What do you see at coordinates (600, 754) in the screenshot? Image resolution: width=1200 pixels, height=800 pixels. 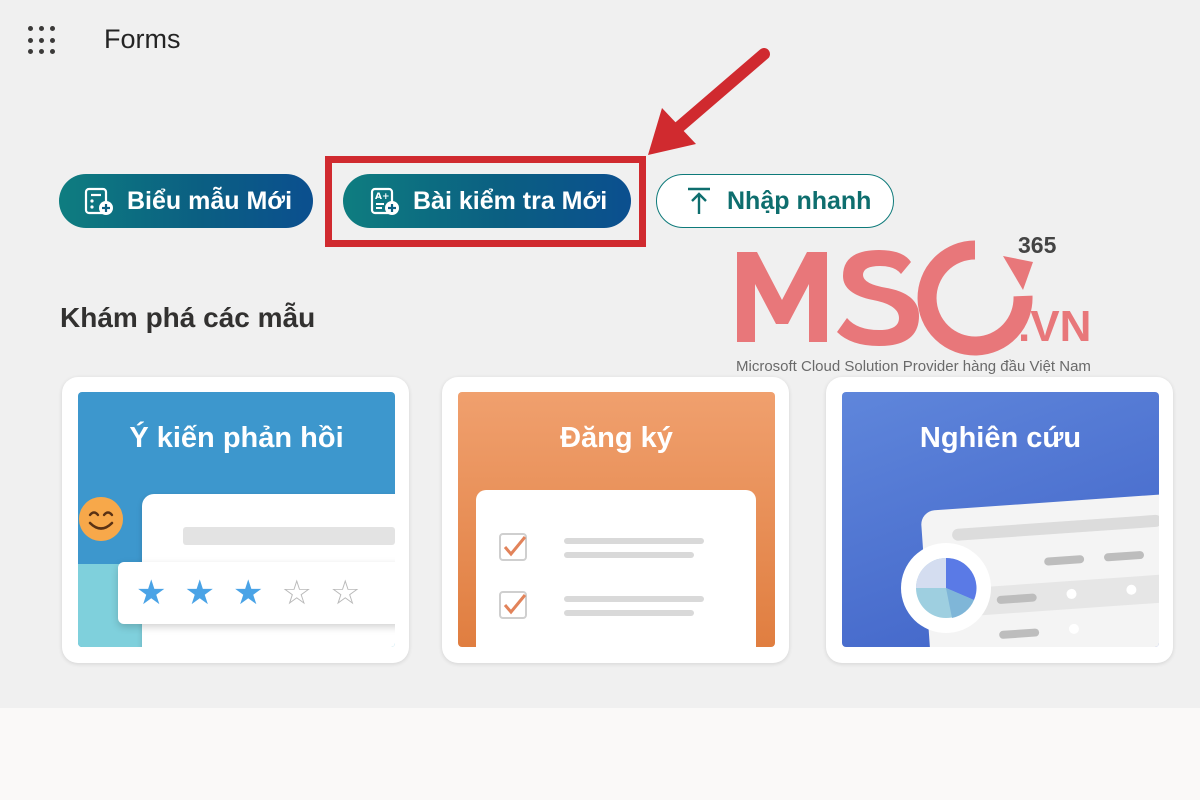 I see `page-footer-area` at bounding box center [600, 754].